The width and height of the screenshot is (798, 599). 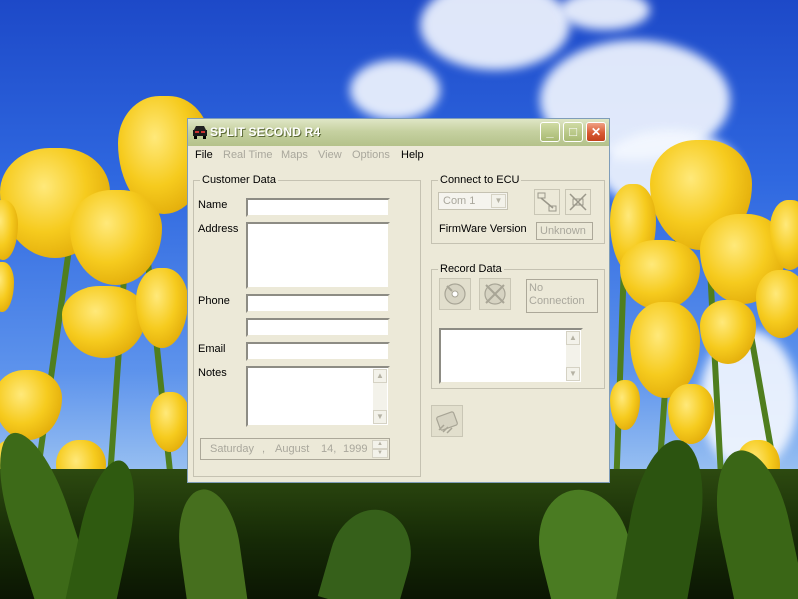 I want to click on menu-file: File, so click(x=204, y=155).